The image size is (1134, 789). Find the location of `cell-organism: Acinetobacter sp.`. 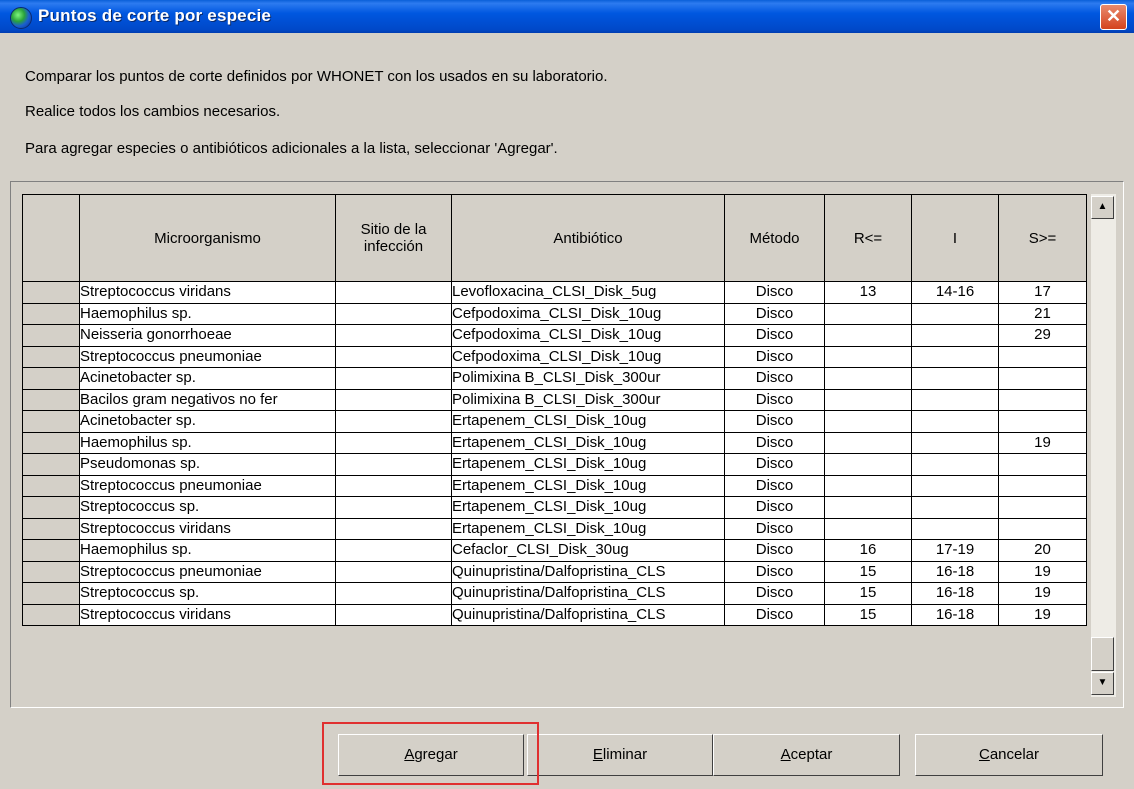

cell-organism: Acinetobacter sp. is located at coordinates (207, 421).